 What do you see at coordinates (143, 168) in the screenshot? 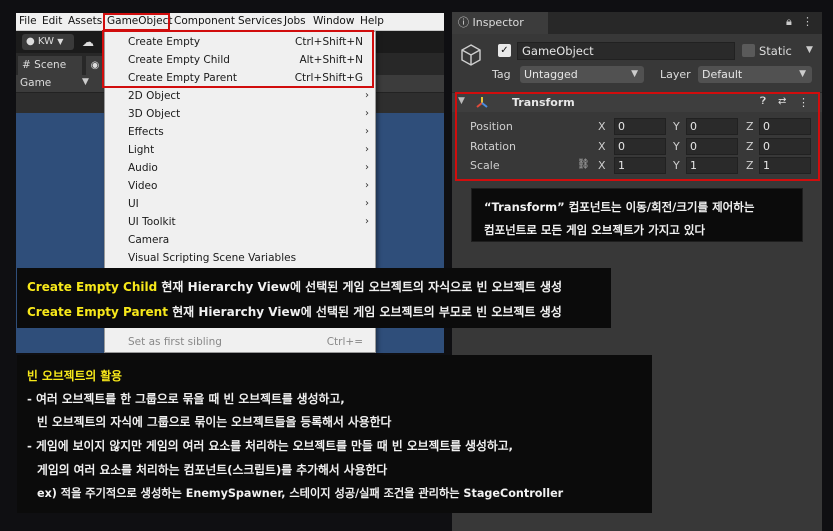
I see `menu-item-label: Audio` at bounding box center [143, 168].